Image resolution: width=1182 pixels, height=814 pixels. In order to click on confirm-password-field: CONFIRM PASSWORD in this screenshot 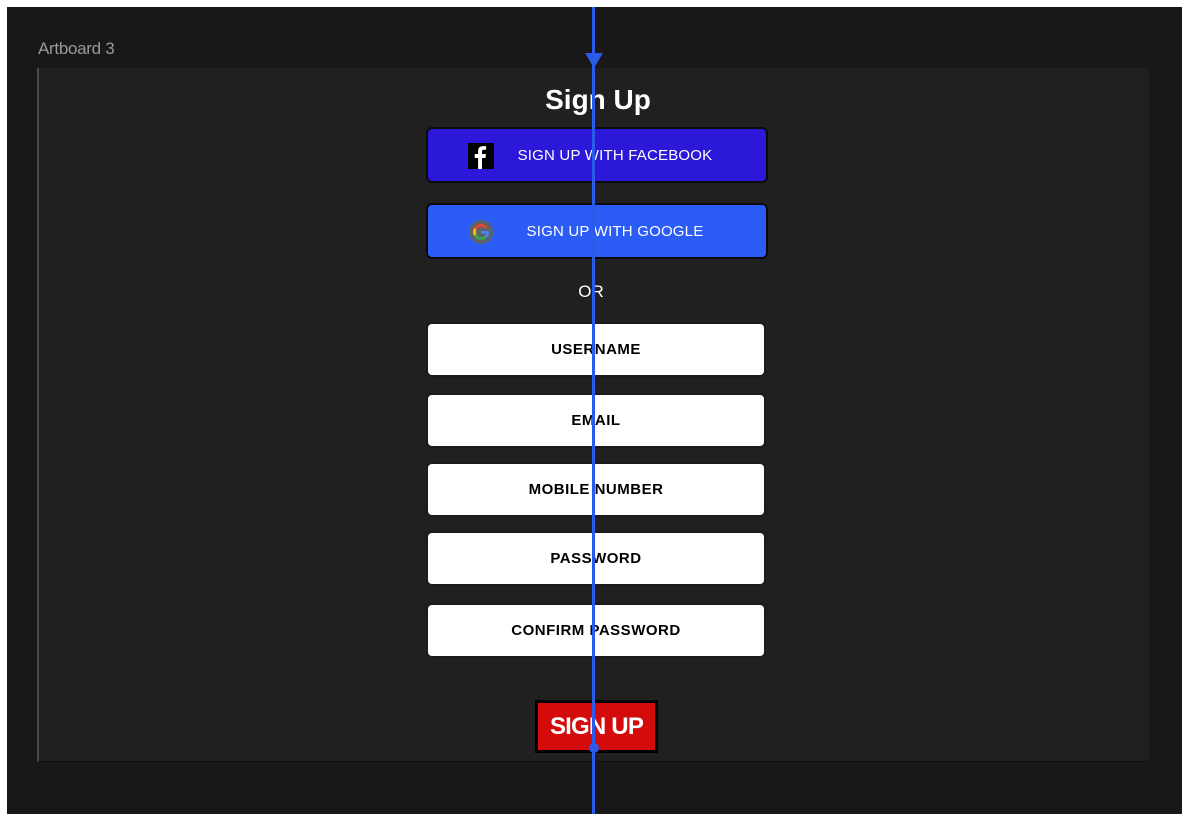, I will do `click(596, 630)`.